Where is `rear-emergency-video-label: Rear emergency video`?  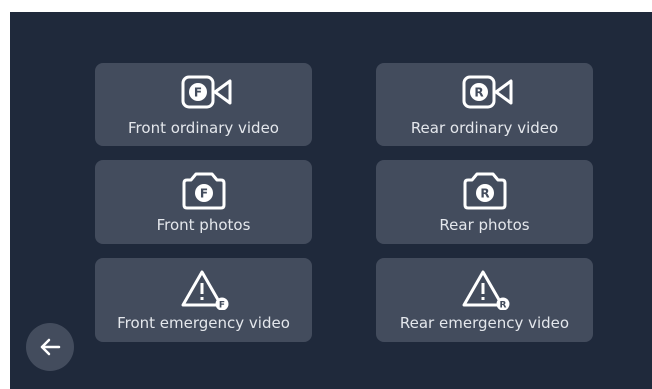 rear-emergency-video-label: Rear emergency video is located at coordinates (484, 323).